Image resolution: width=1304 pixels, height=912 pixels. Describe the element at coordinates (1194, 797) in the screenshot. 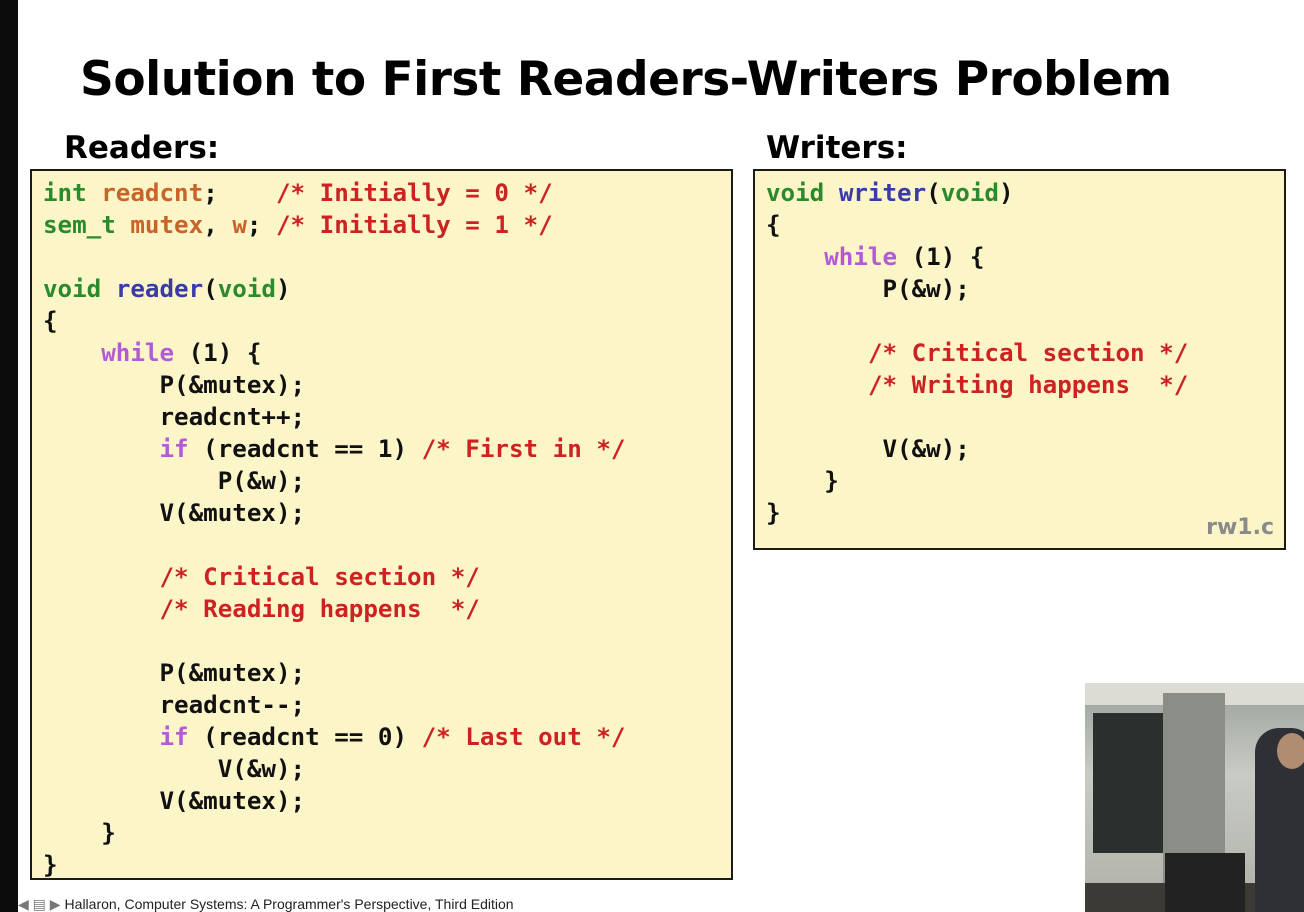

I see `webcam-feed` at that location.